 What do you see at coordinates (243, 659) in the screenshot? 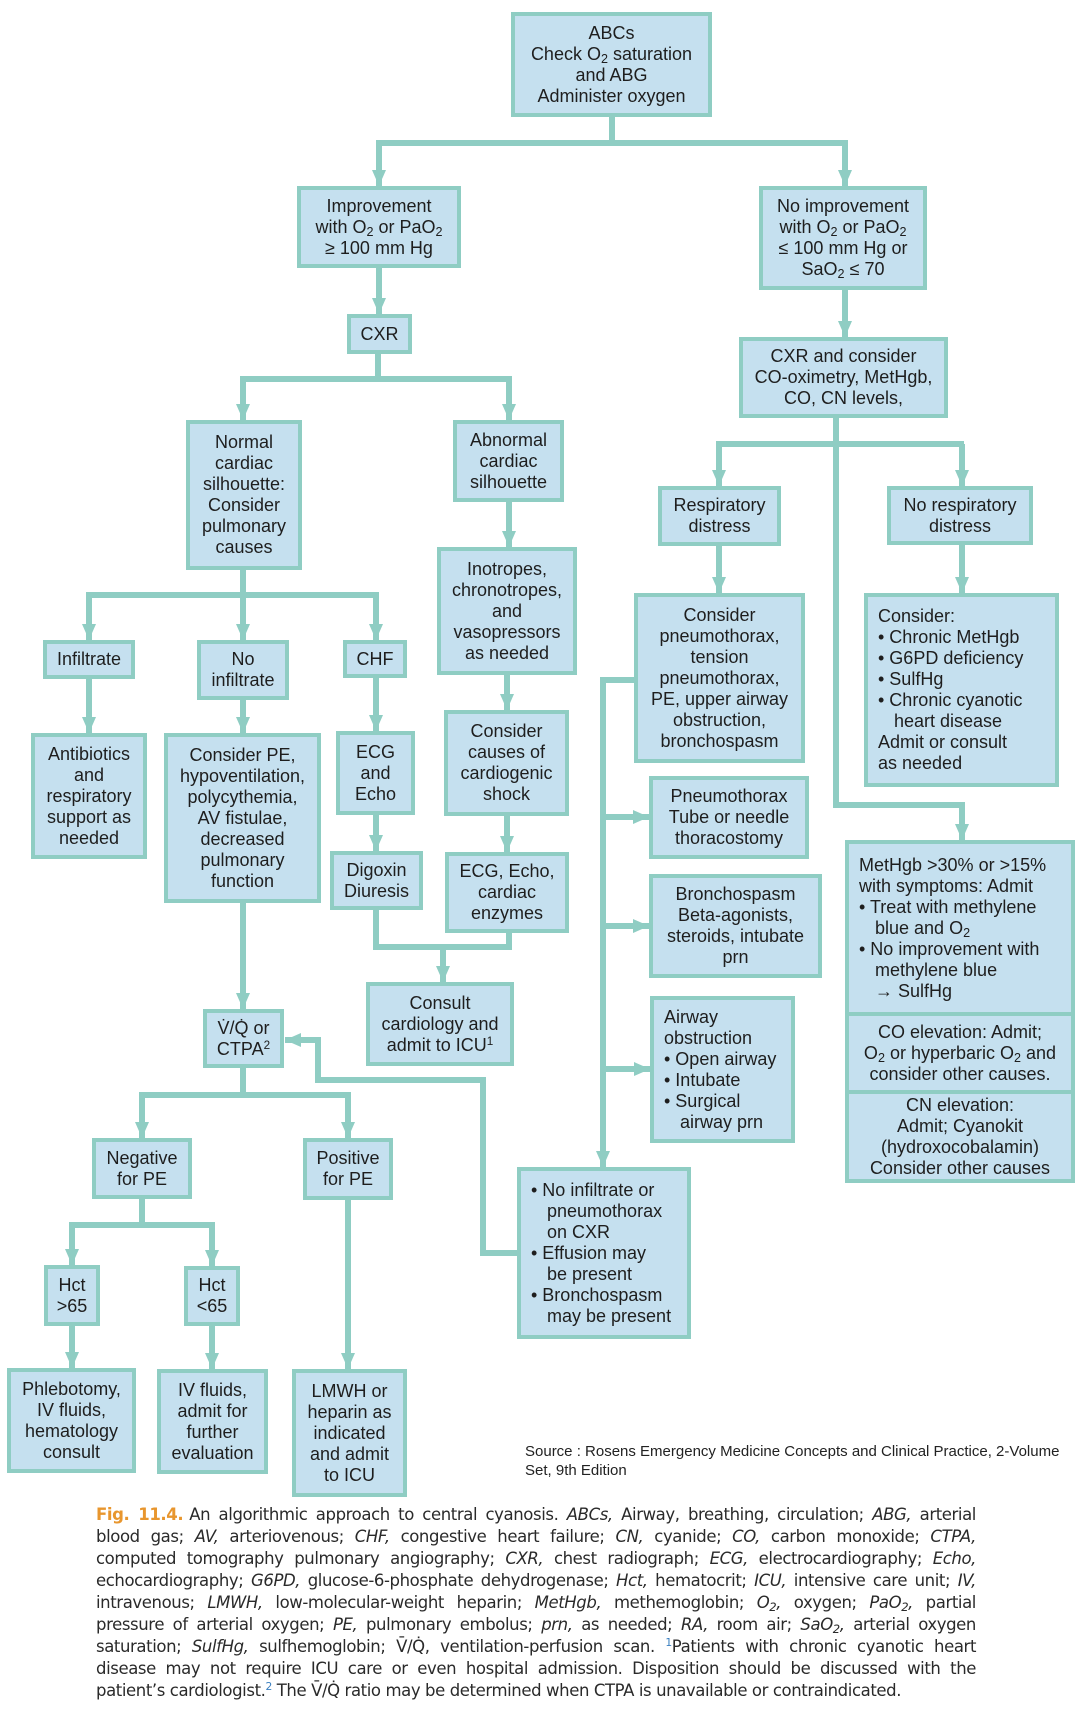
I see `node-text-line: No` at bounding box center [243, 659].